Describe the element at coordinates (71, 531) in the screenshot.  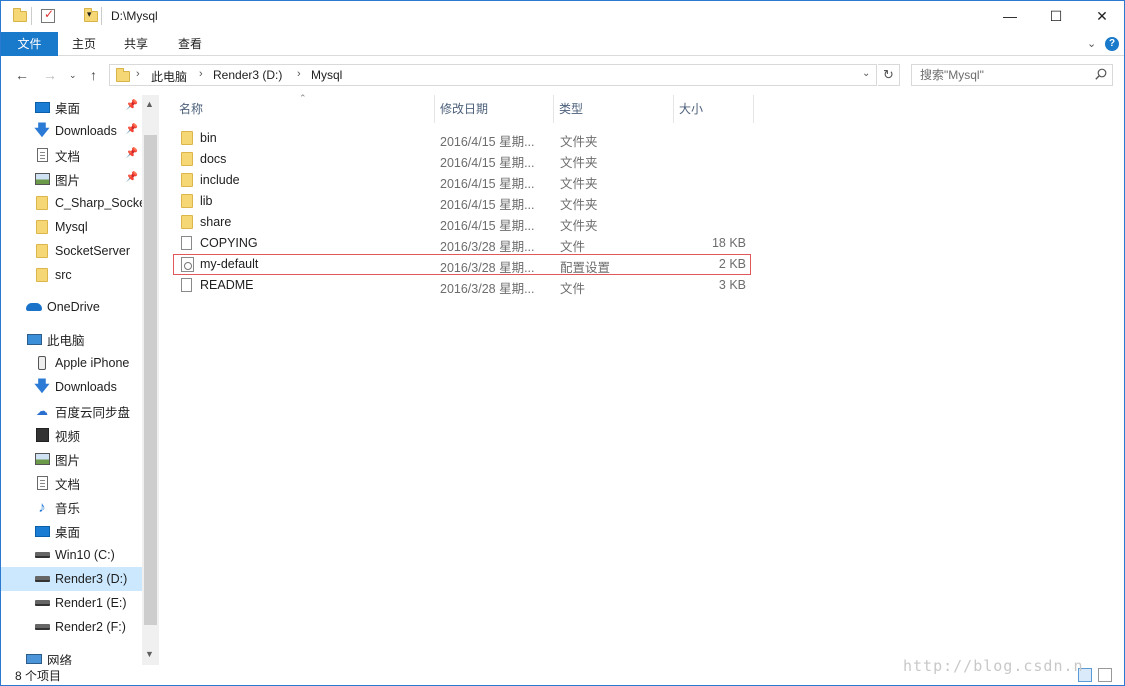
I see `nav-item-pc-desktop: 桌面` at that location.